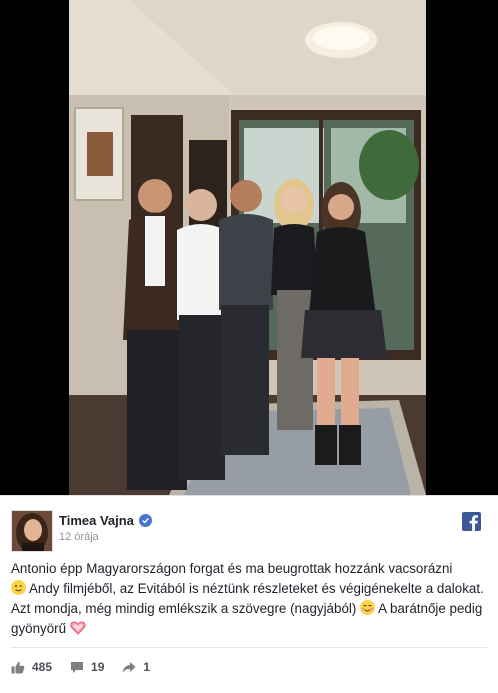  Describe the element at coordinates (18, 587) in the screenshot. I see `wink-emoji-icon` at that location.